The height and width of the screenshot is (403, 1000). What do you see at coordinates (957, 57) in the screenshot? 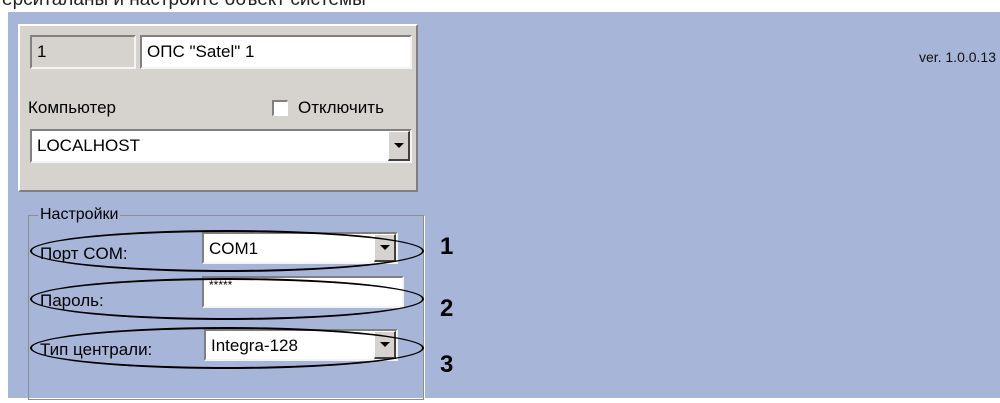
I see `version-label: ver. 1.0.0.13` at bounding box center [957, 57].